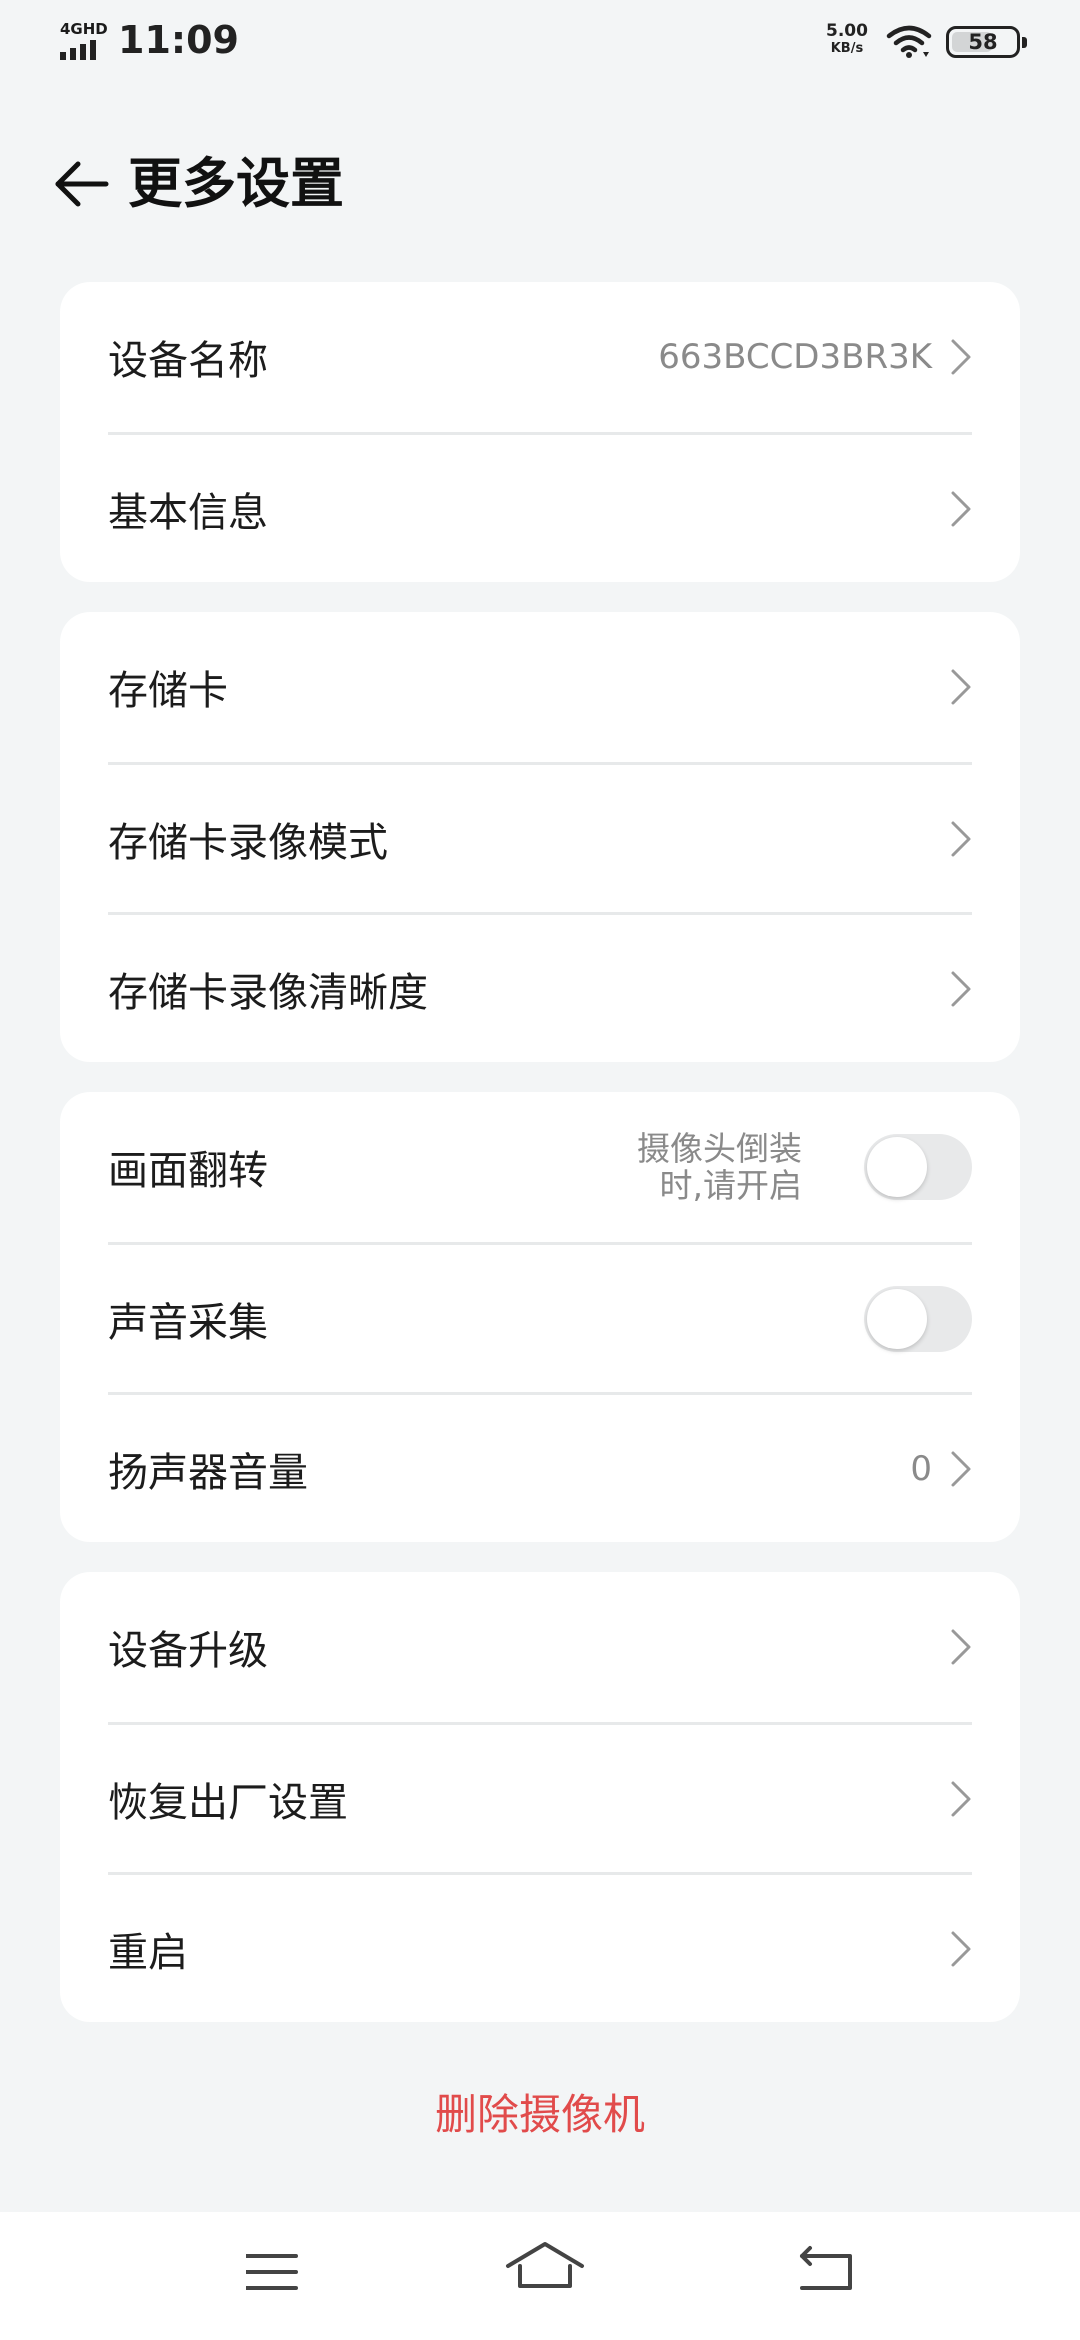  I want to click on row-value: 0, so click(921, 1468).